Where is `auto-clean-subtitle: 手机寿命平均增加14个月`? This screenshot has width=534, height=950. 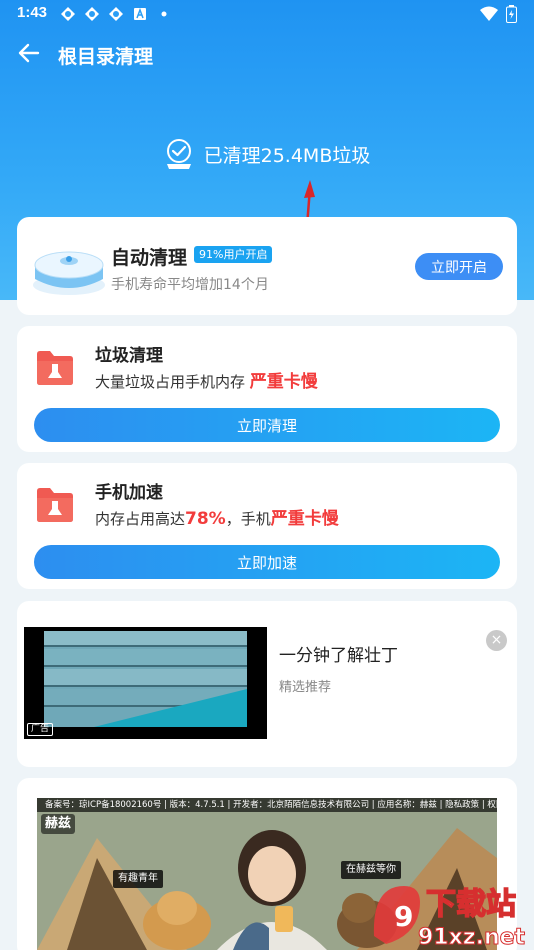
auto-clean-subtitle: 手机寿命平均增加14个月 is located at coordinates (190, 285).